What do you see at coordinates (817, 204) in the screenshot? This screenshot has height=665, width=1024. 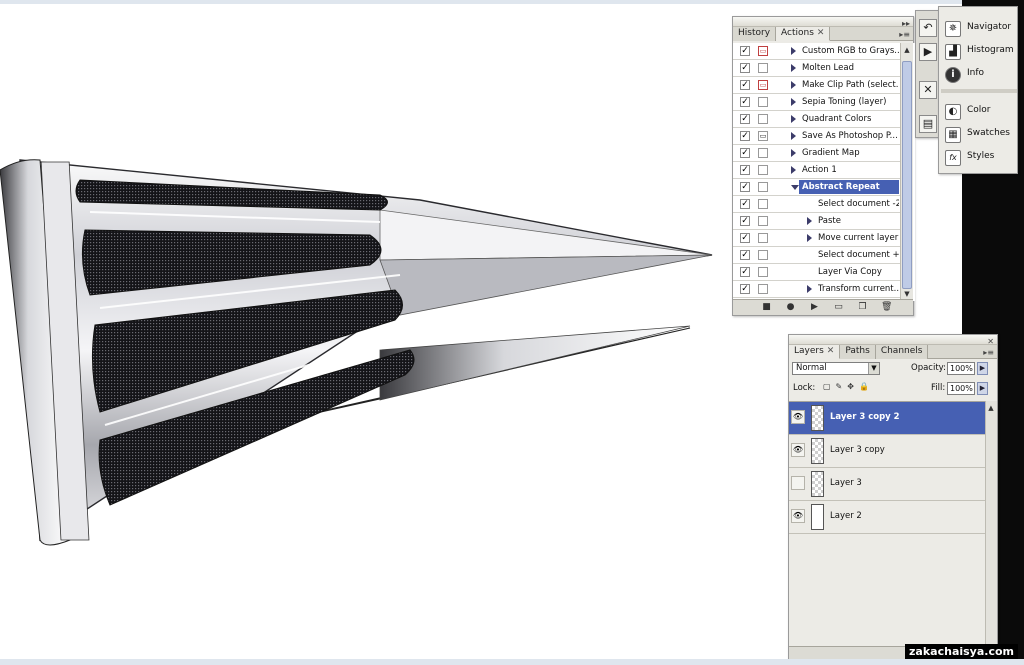 I see `action-row: ✓ Select document -2` at bounding box center [817, 204].